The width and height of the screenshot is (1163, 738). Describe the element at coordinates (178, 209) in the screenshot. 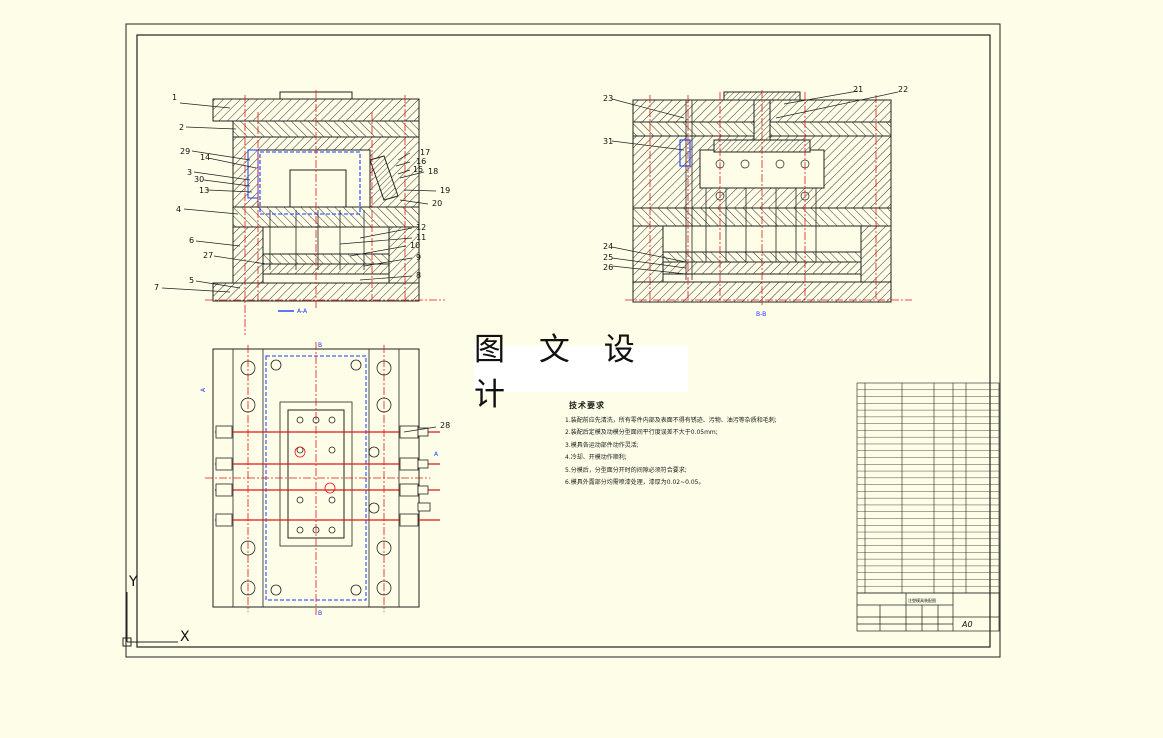

I see `part-label: 4` at that location.